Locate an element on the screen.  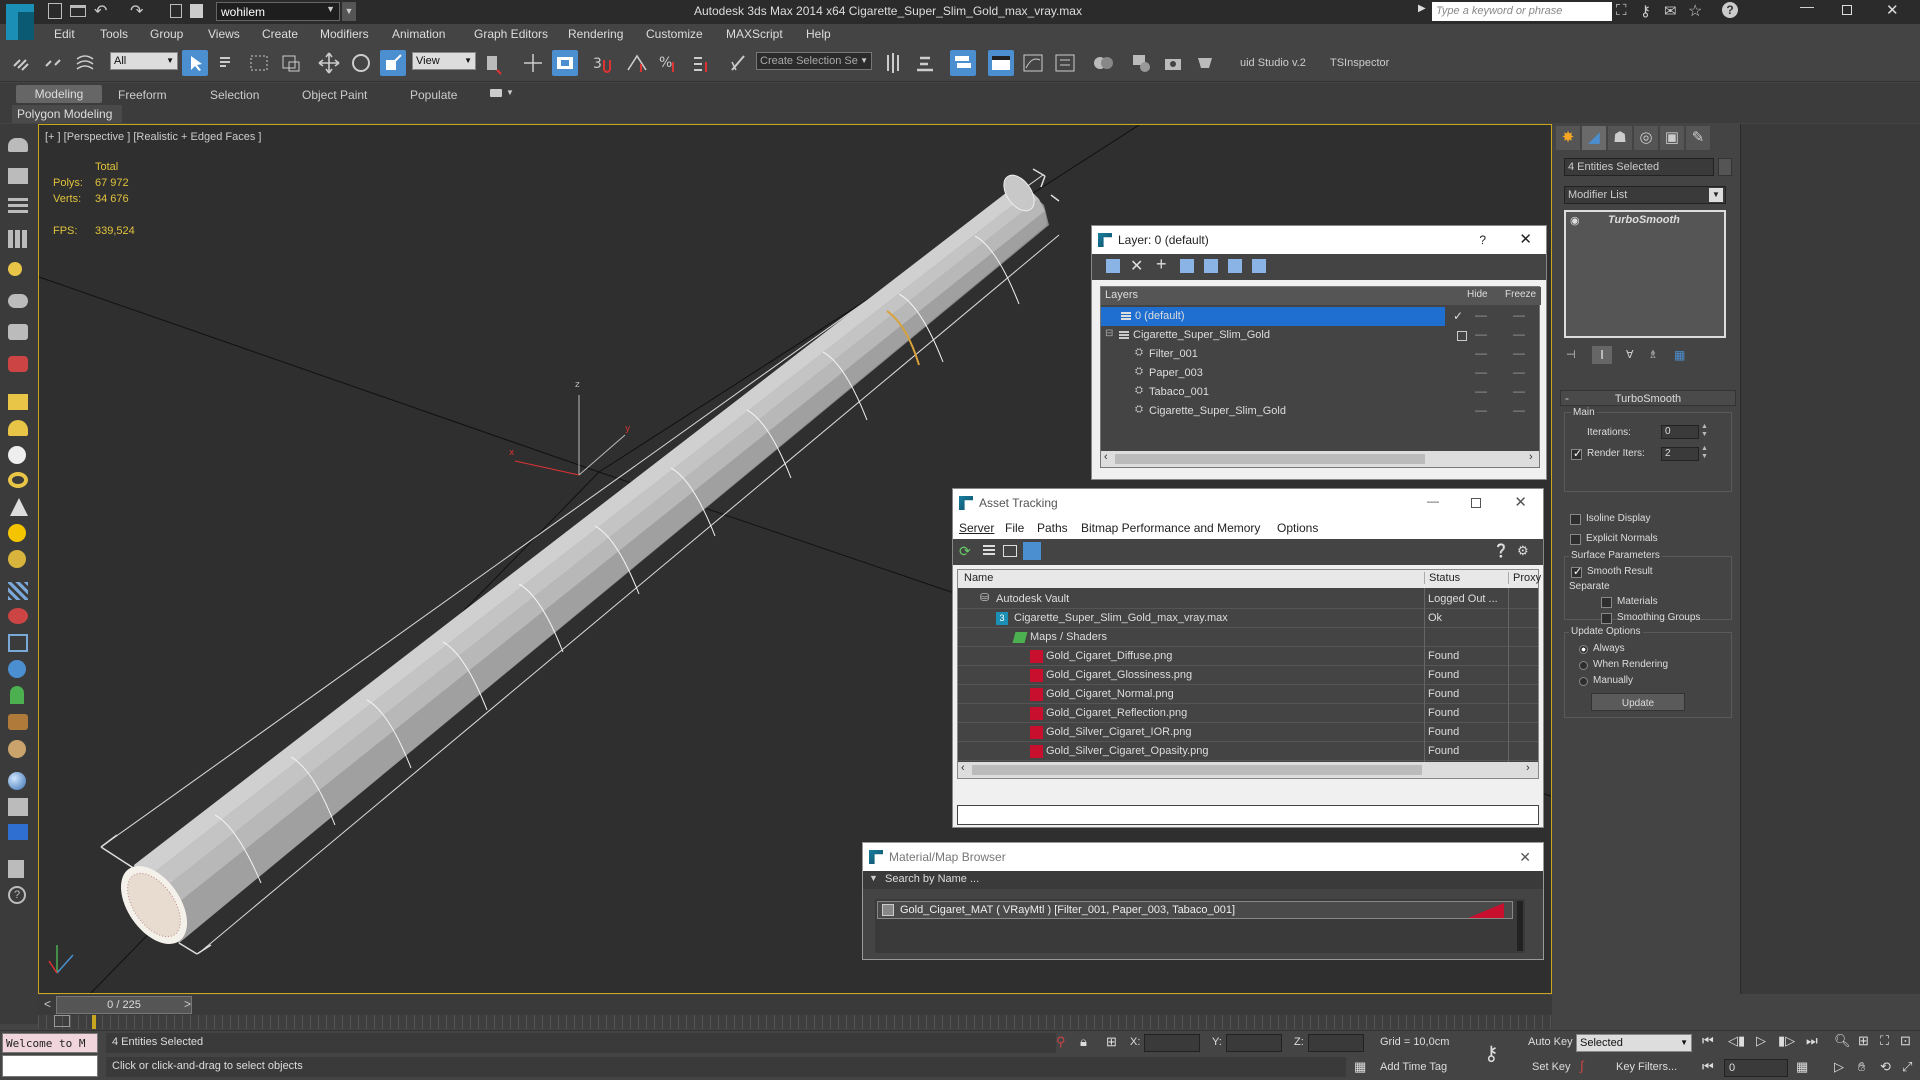
link-icon is located at coordinates (21, 63).